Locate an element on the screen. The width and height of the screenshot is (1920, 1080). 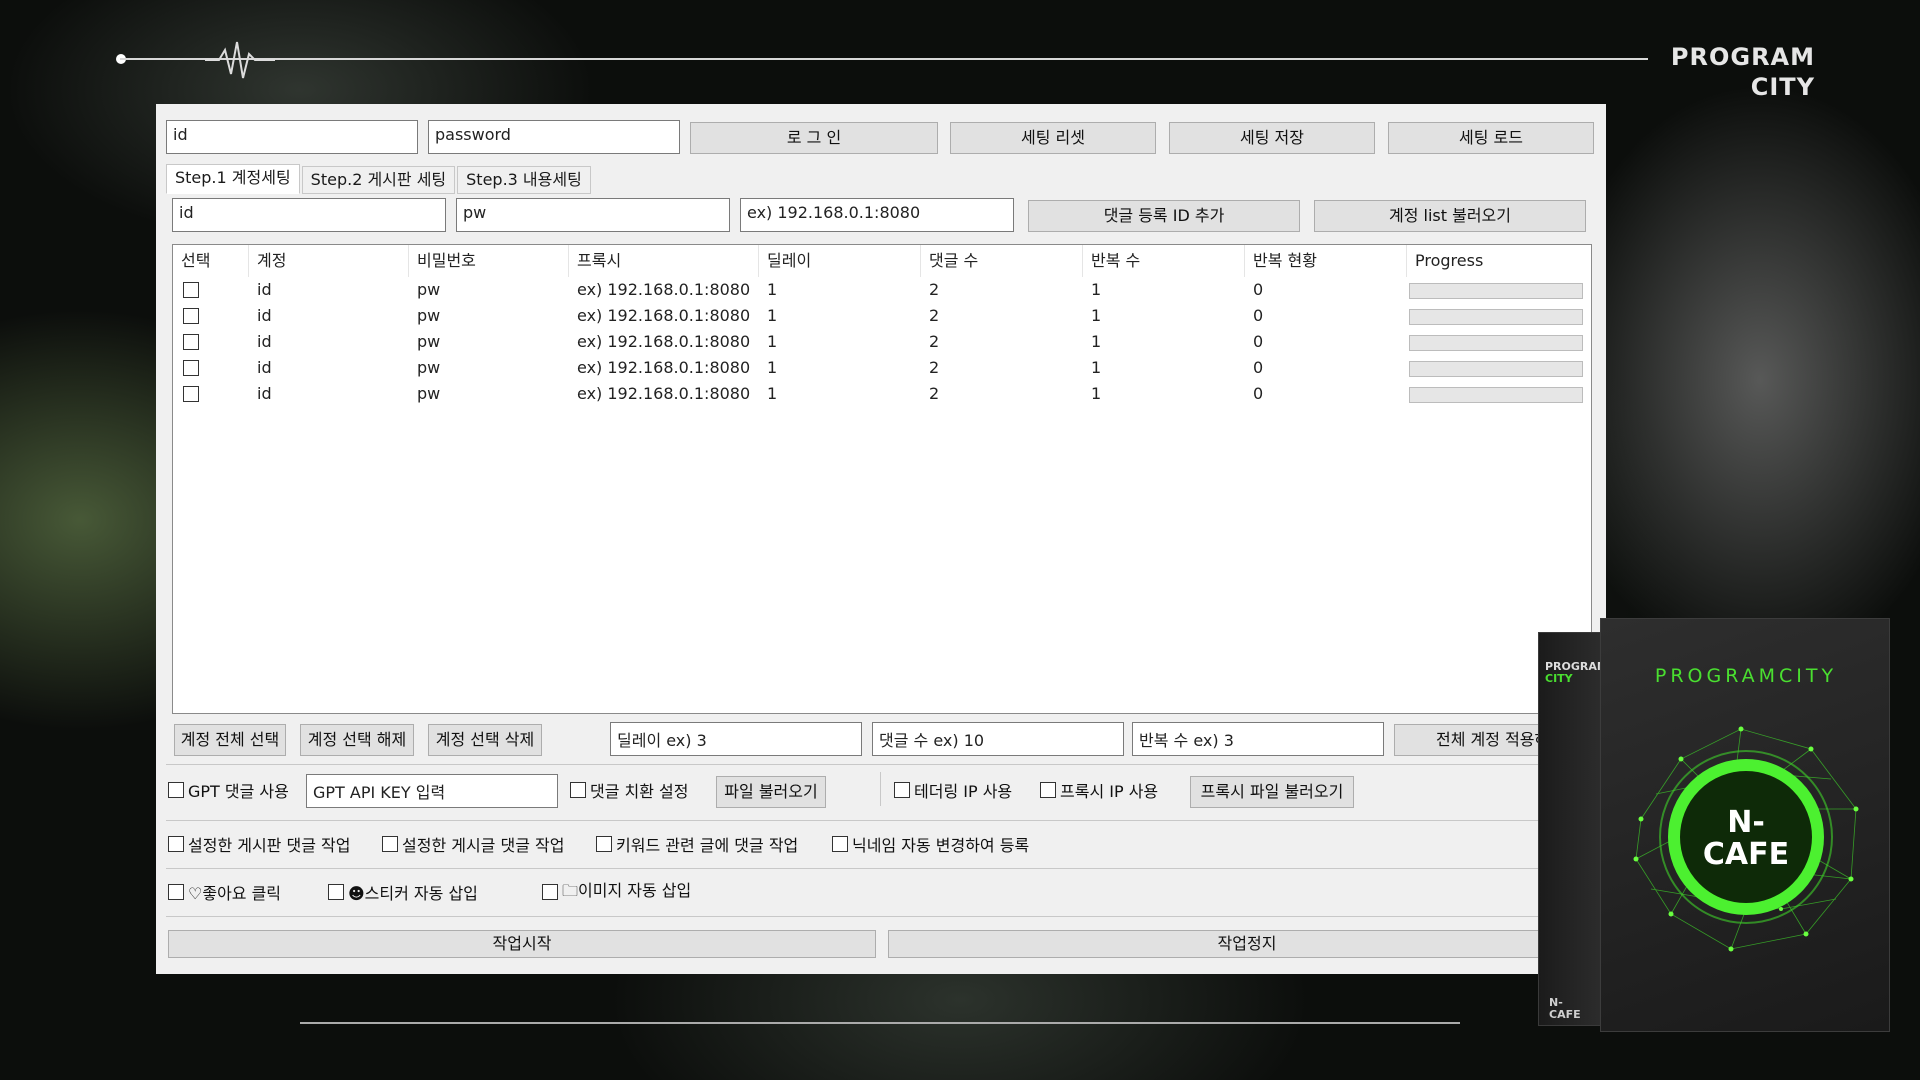
comment-replace-checkbox: 댓글 치환 설정 is located at coordinates (629, 790).